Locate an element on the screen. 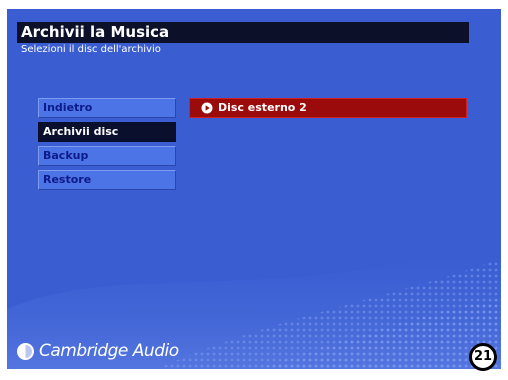 The width and height of the screenshot is (508, 380). brand-name: Cambridge Audio is located at coordinates (109, 351).